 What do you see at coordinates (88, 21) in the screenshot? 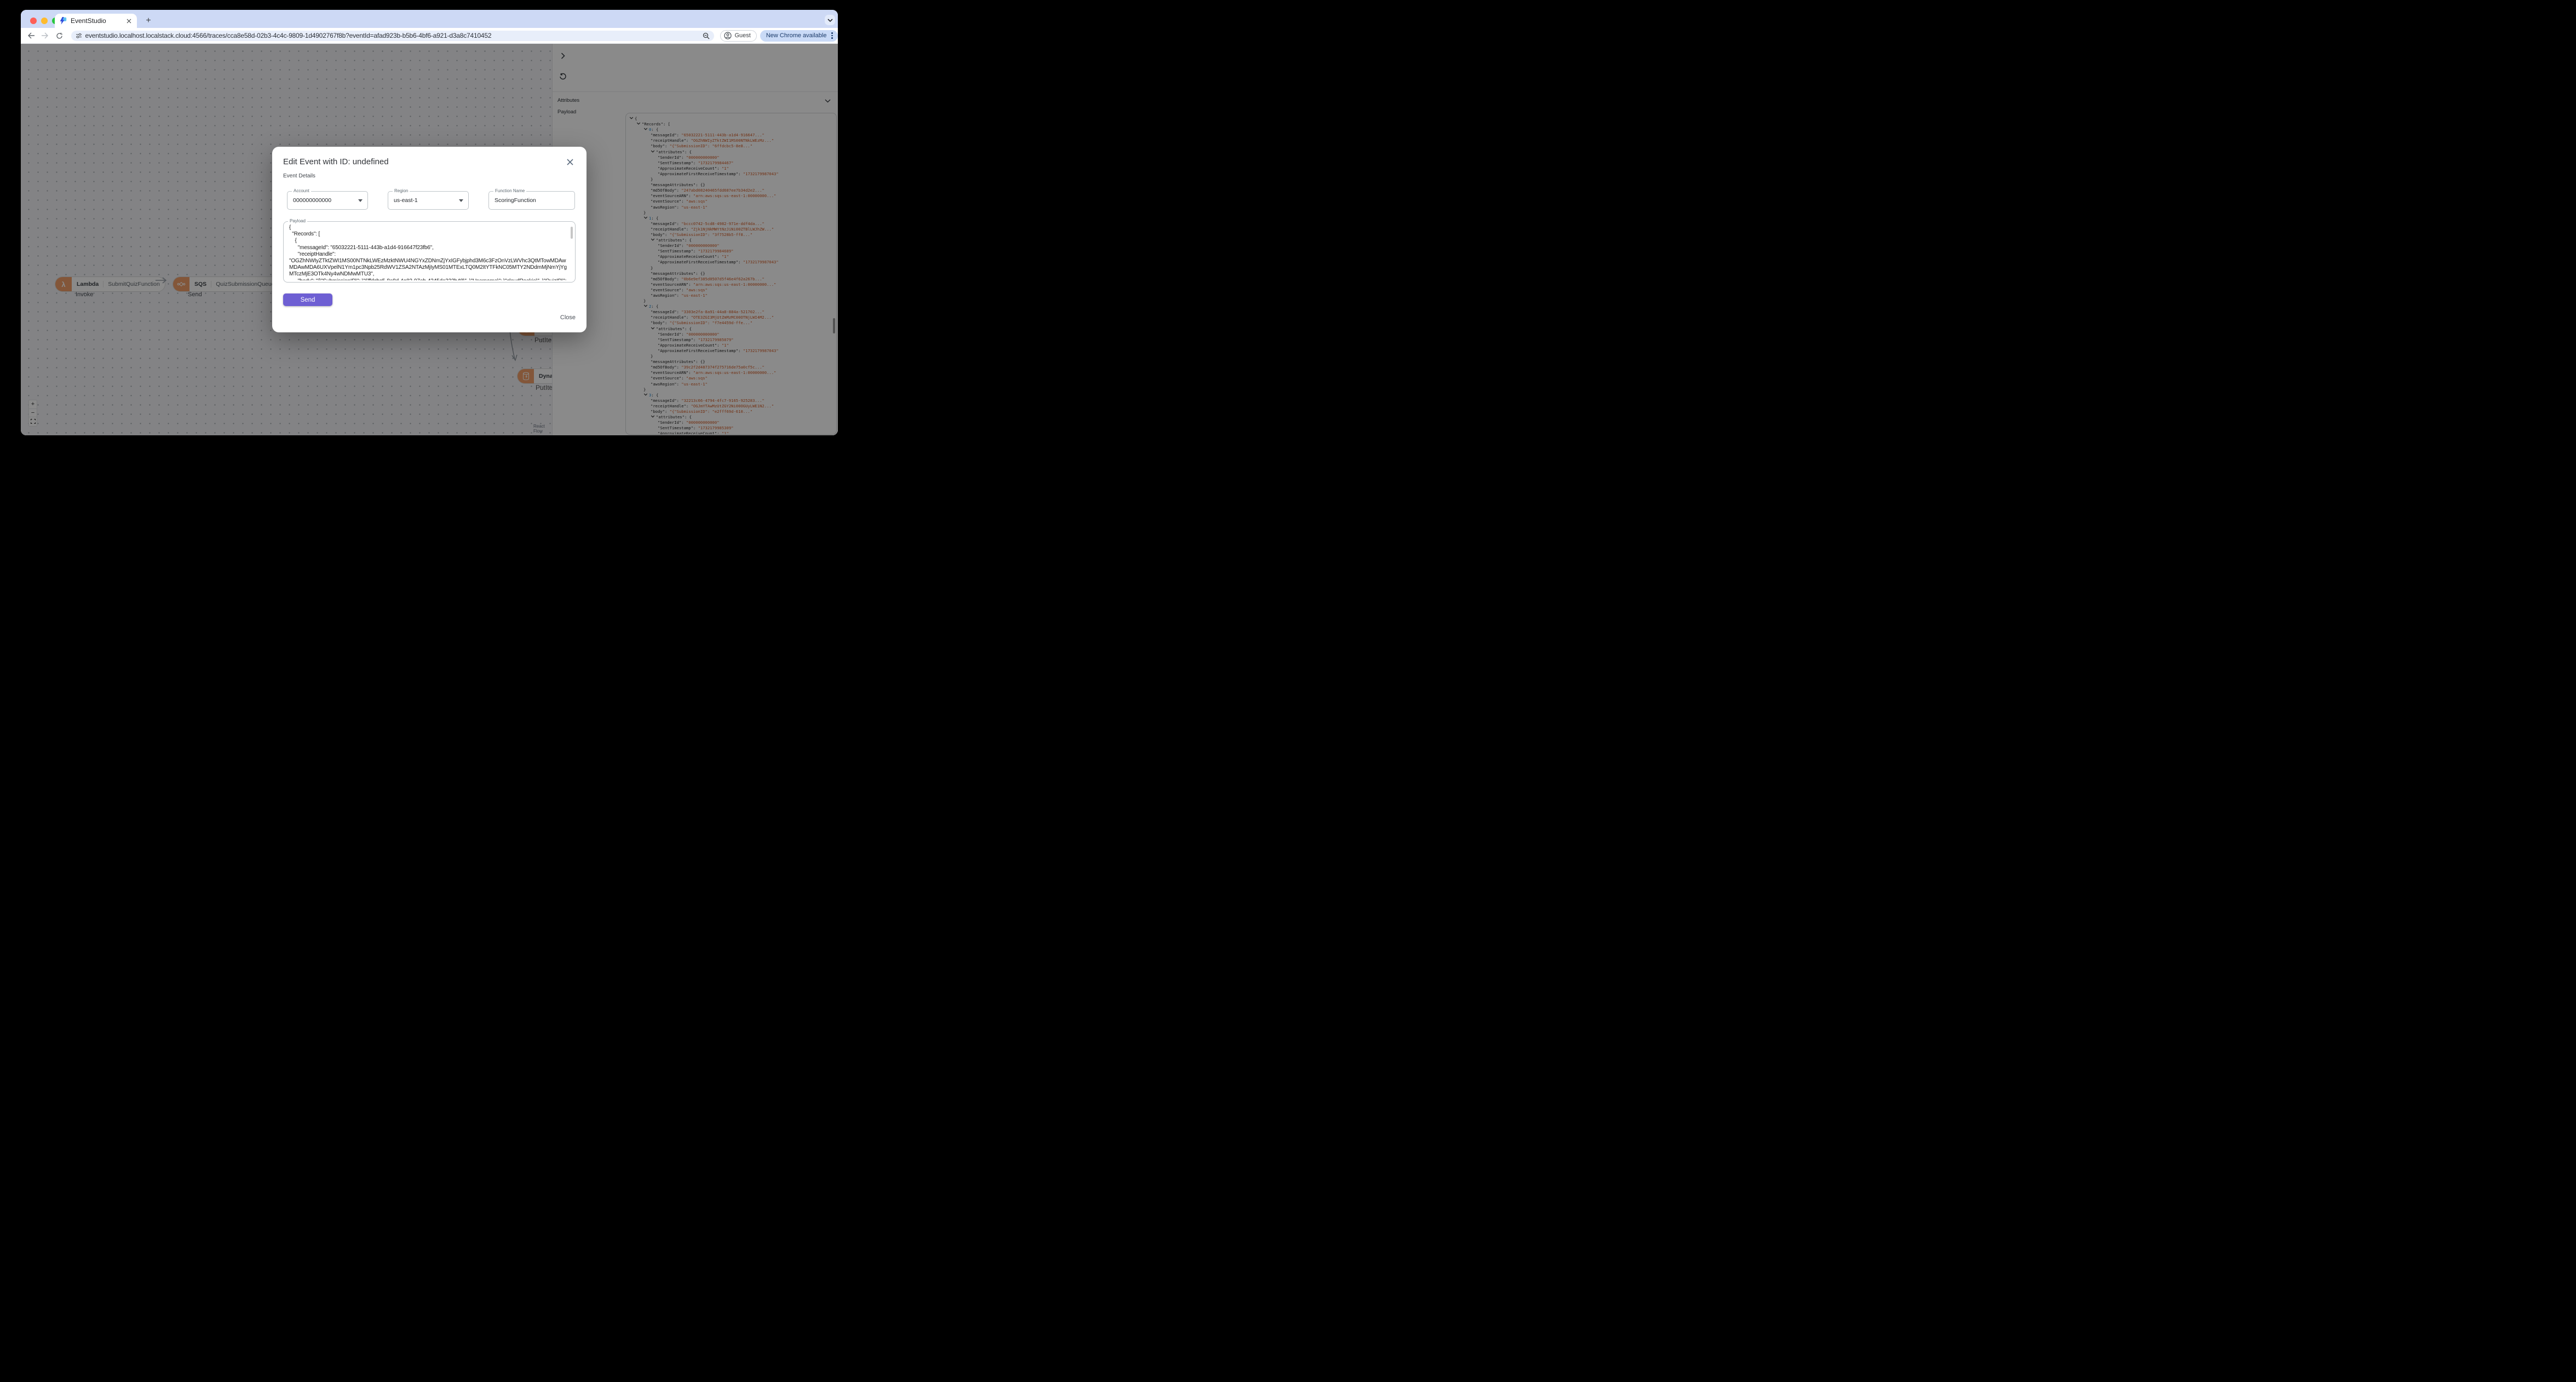
I see `tab-title: EventStudio` at bounding box center [88, 21].